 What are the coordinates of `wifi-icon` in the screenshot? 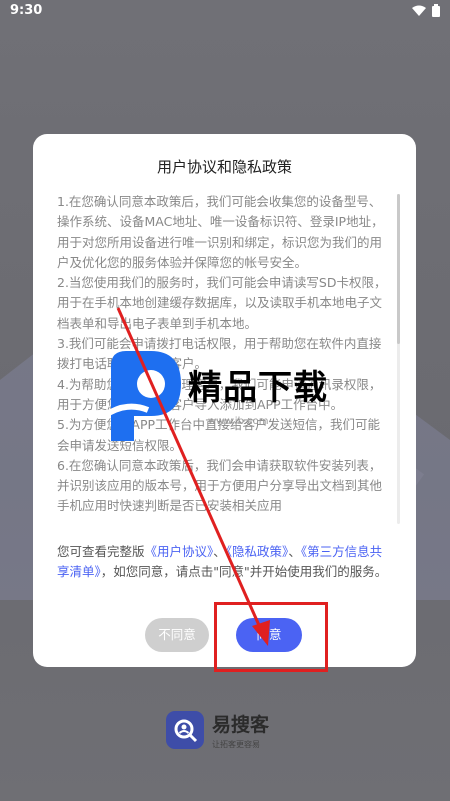 It's located at (419, 10).